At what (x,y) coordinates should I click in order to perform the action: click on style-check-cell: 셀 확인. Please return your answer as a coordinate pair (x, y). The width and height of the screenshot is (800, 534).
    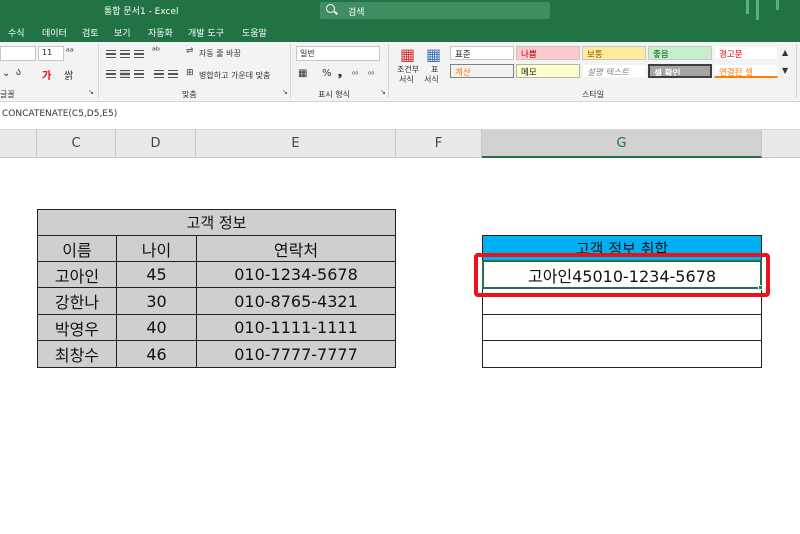
    Looking at the image, I should click on (680, 71).